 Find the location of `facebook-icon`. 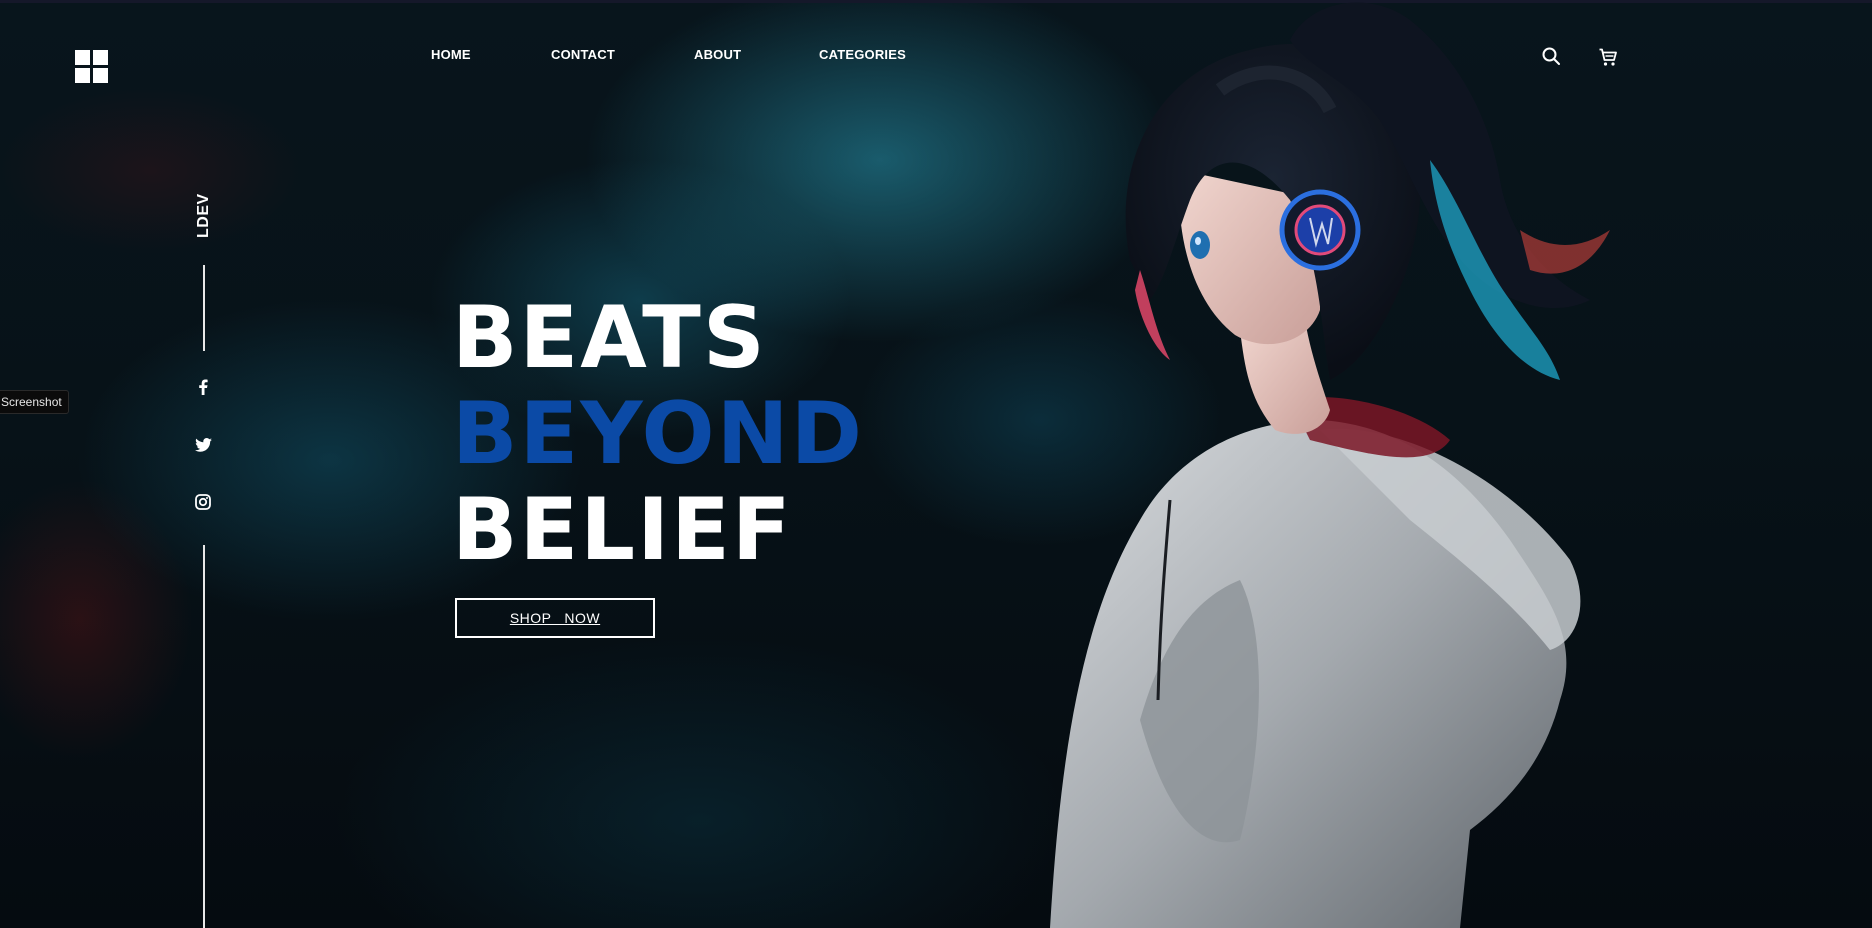

facebook-icon is located at coordinates (203, 387).